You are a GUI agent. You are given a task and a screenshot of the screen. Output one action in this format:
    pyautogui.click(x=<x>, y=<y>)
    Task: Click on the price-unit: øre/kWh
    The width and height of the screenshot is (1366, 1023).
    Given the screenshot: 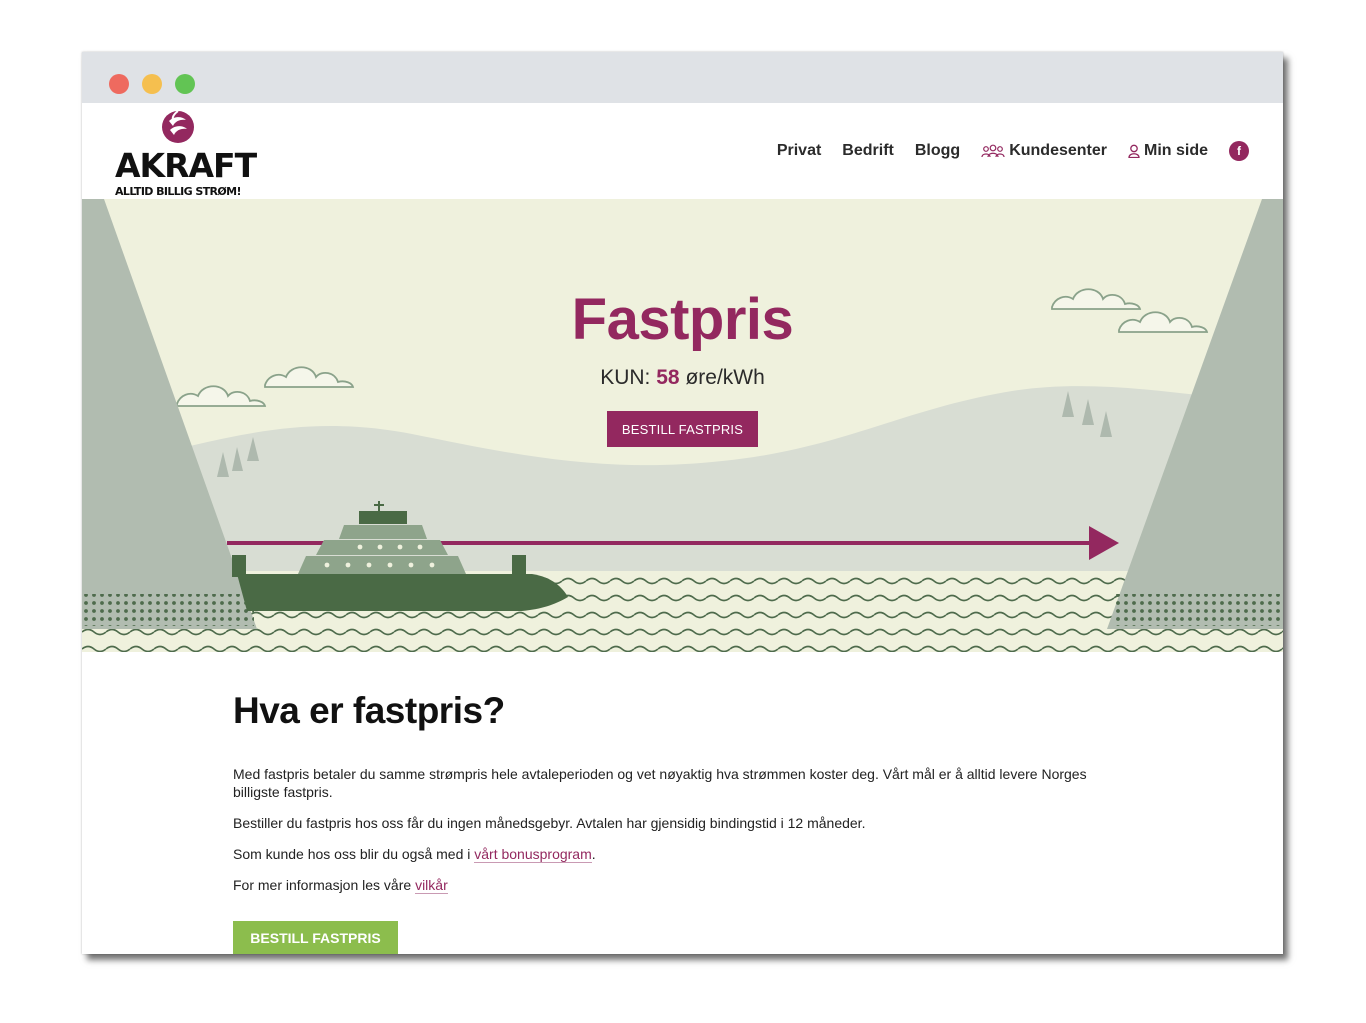 What is the action you would take?
    pyautogui.click(x=725, y=377)
    